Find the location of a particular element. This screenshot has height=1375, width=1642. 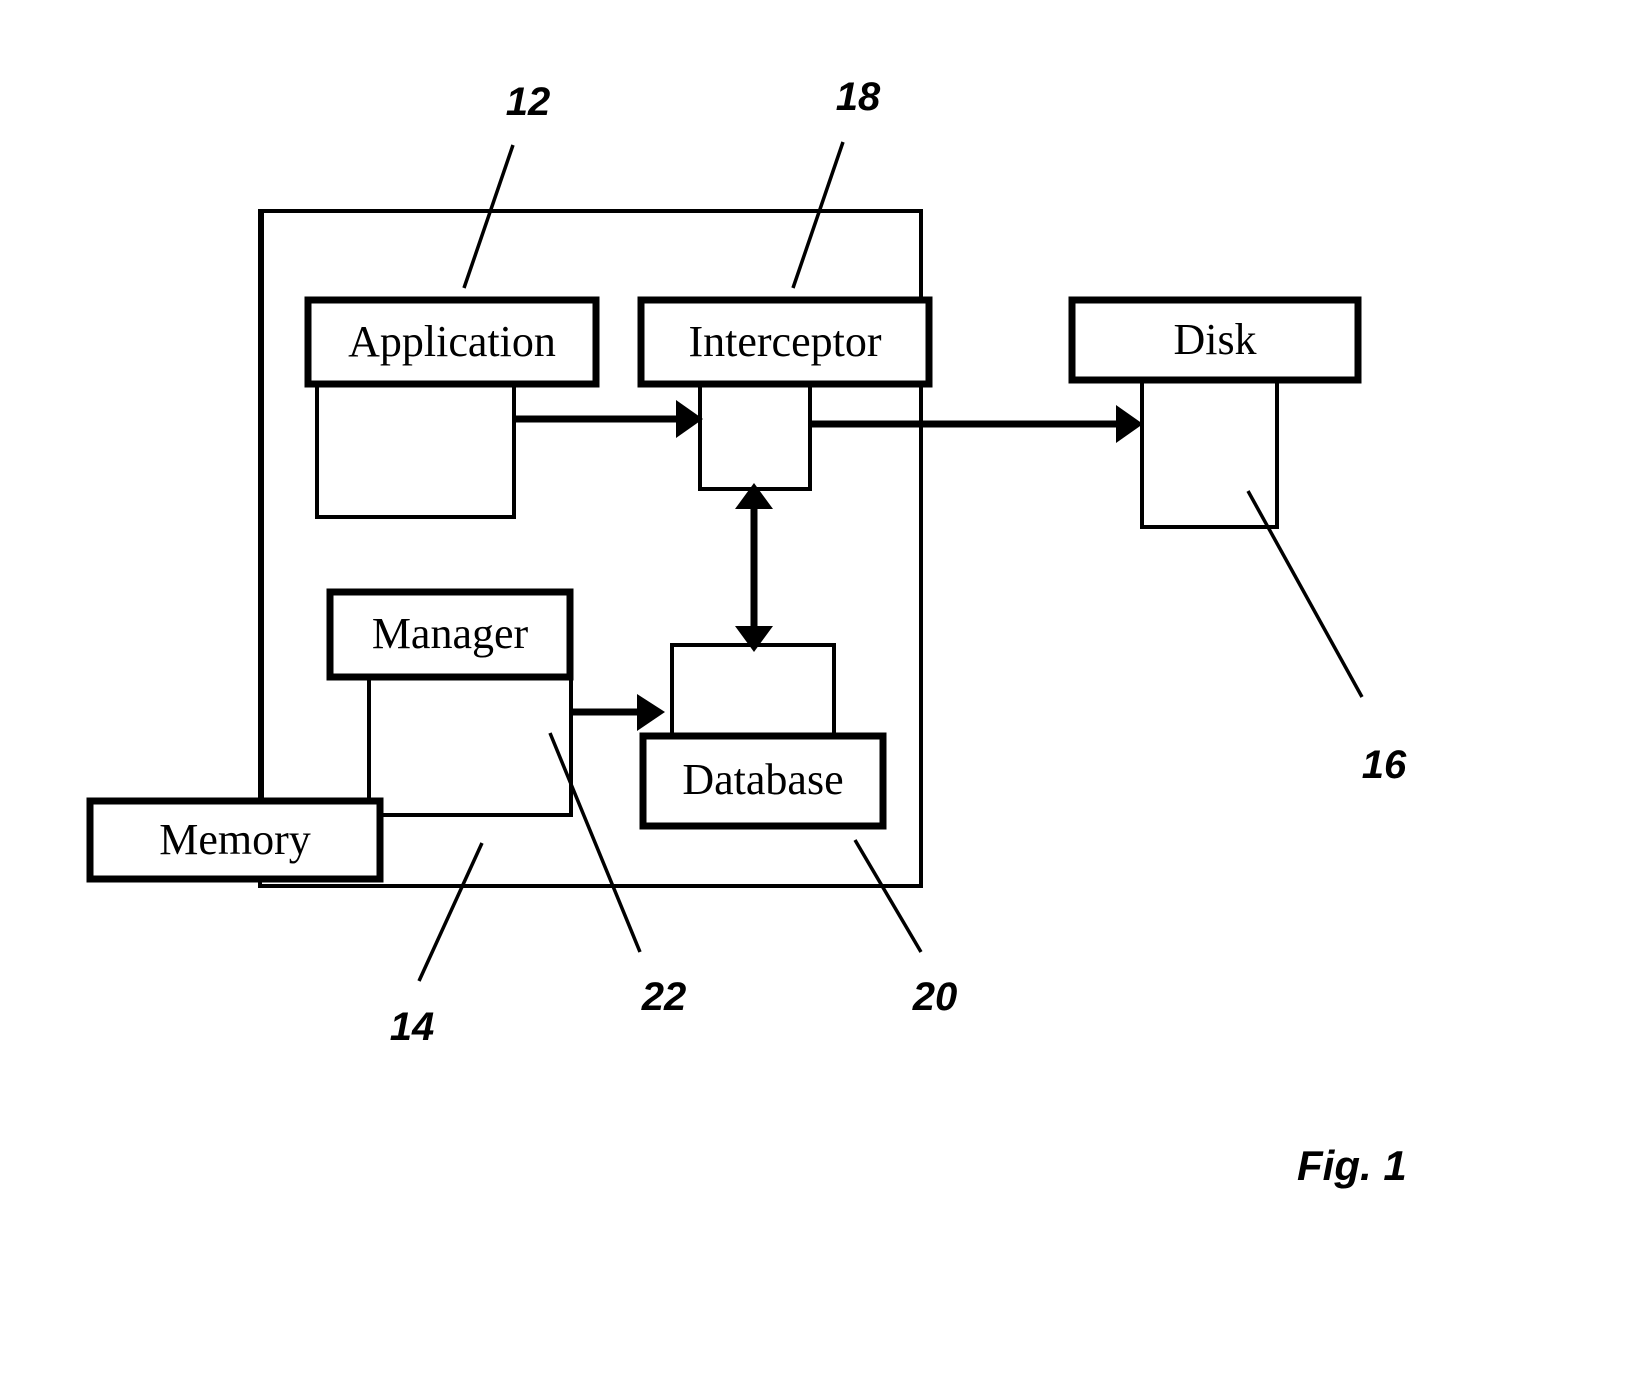

interceptor-to-disk-arrowhead is located at coordinates (1129, 424).